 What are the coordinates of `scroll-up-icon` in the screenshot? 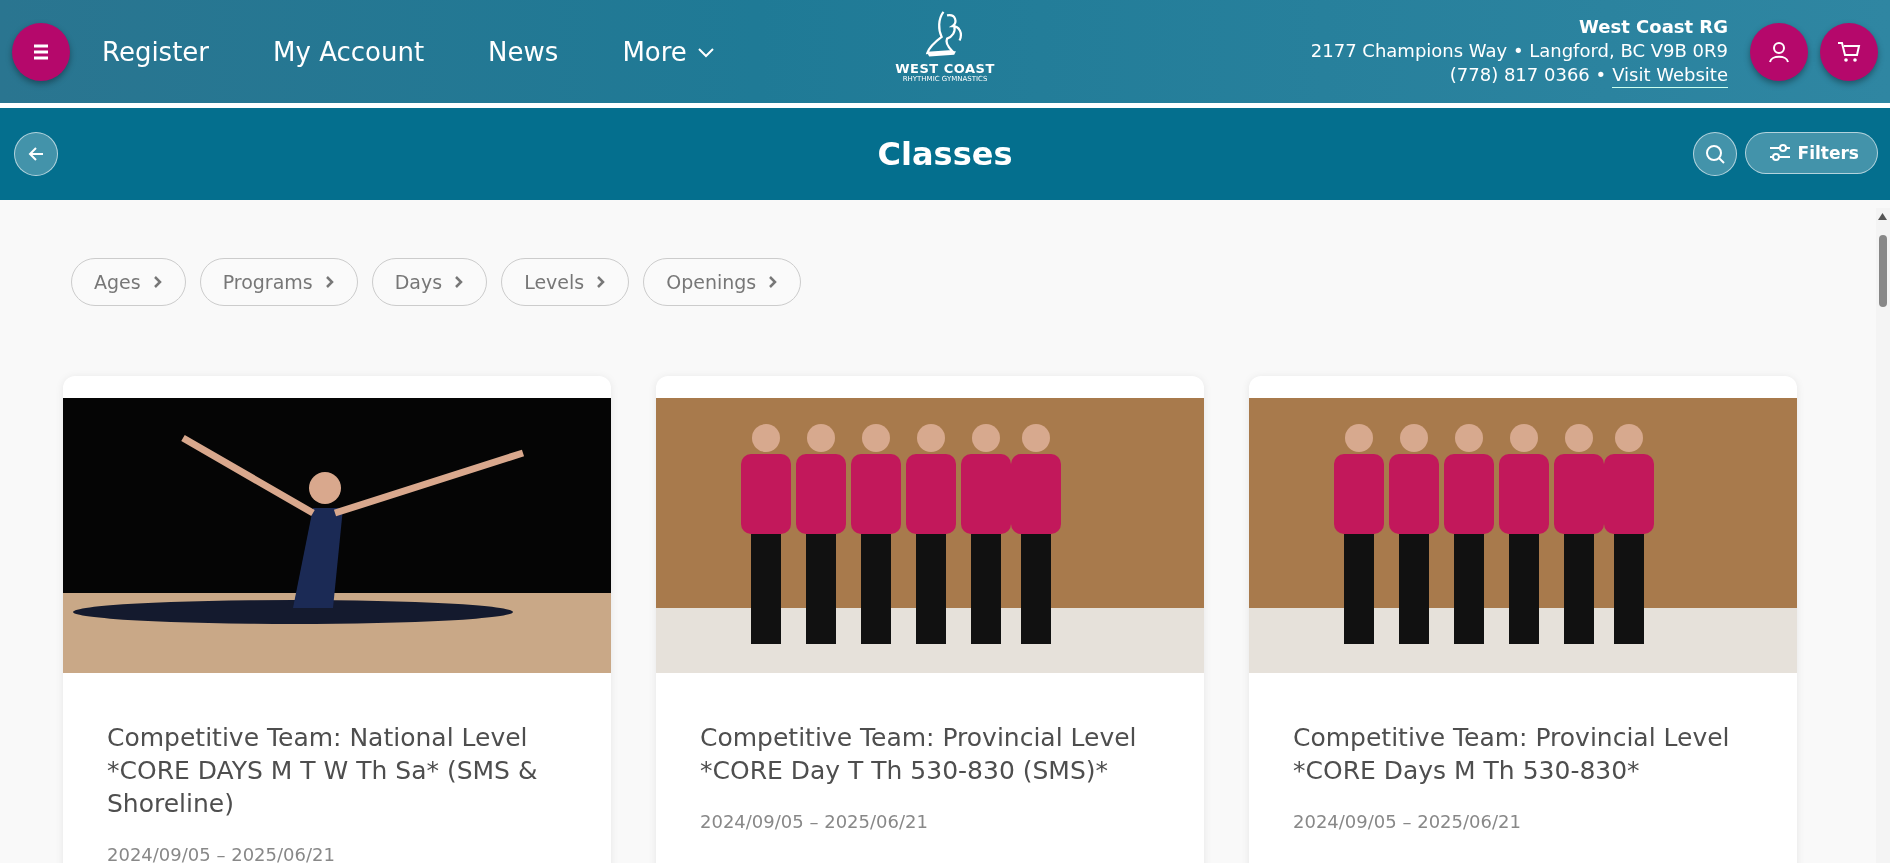 It's located at (1882, 216).